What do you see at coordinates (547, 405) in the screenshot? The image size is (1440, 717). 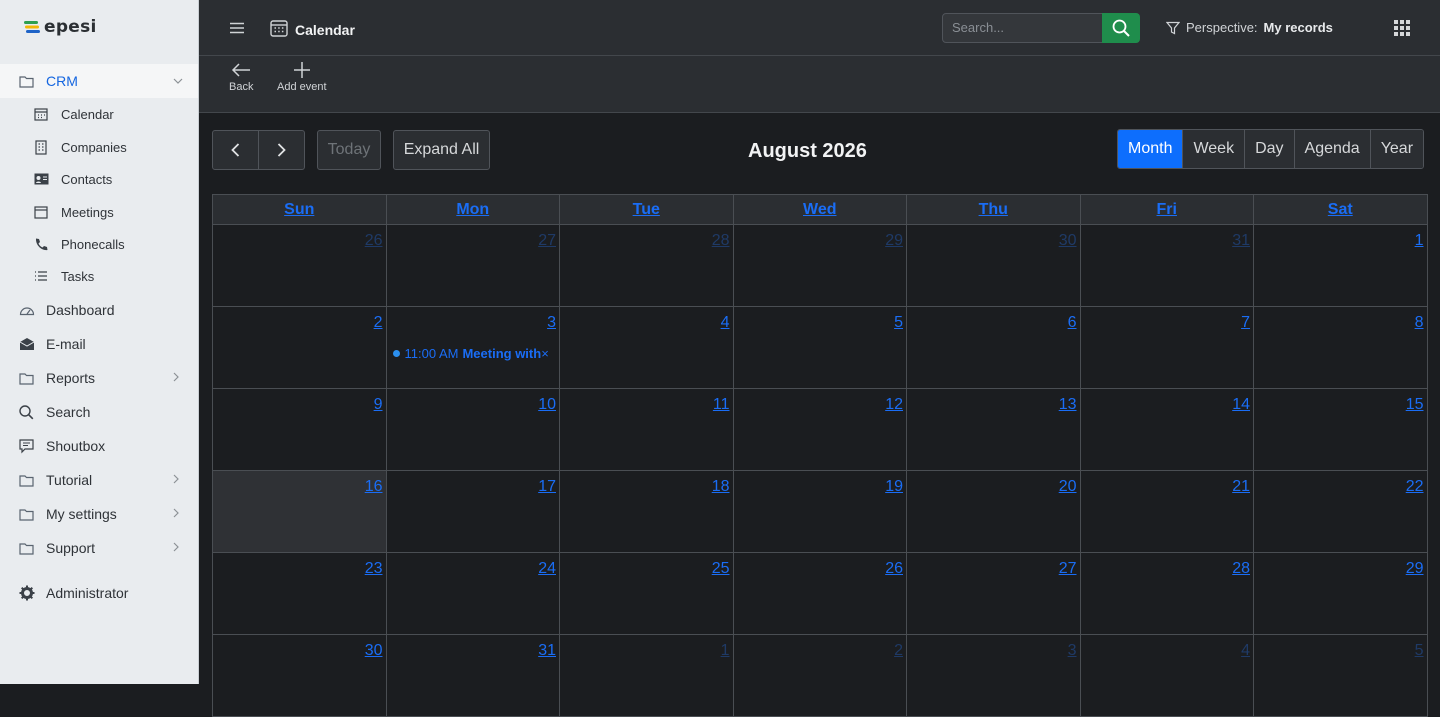 I see `day-number-link: 10` at bounding box center [547, 405].